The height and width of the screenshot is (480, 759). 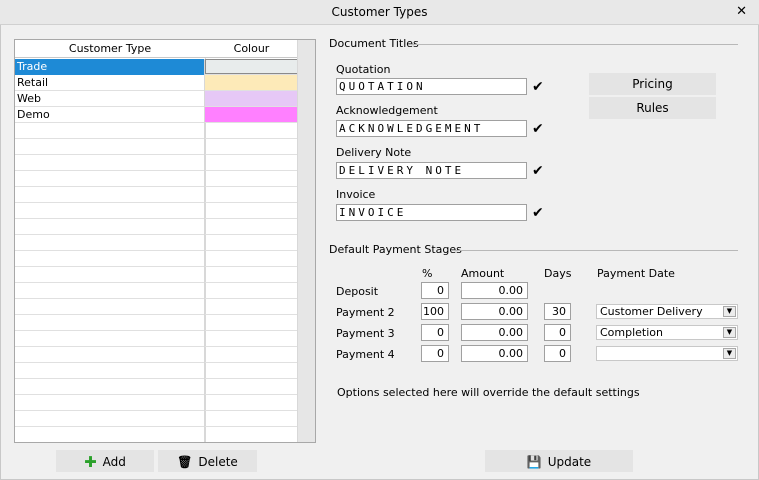 What do you see at coordinates (306, 241) in the screenshot?
I see `grid-scrollbar` at bounding box center [306, 241].